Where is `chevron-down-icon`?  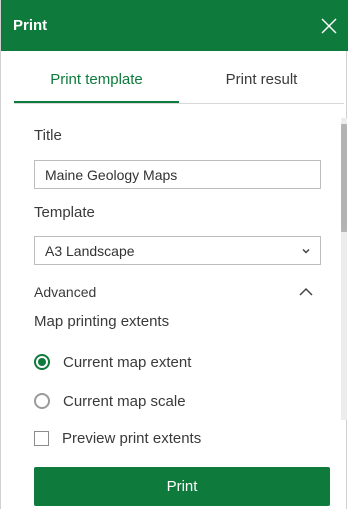
chevron-down-icon is located at coordinates (306, 251).